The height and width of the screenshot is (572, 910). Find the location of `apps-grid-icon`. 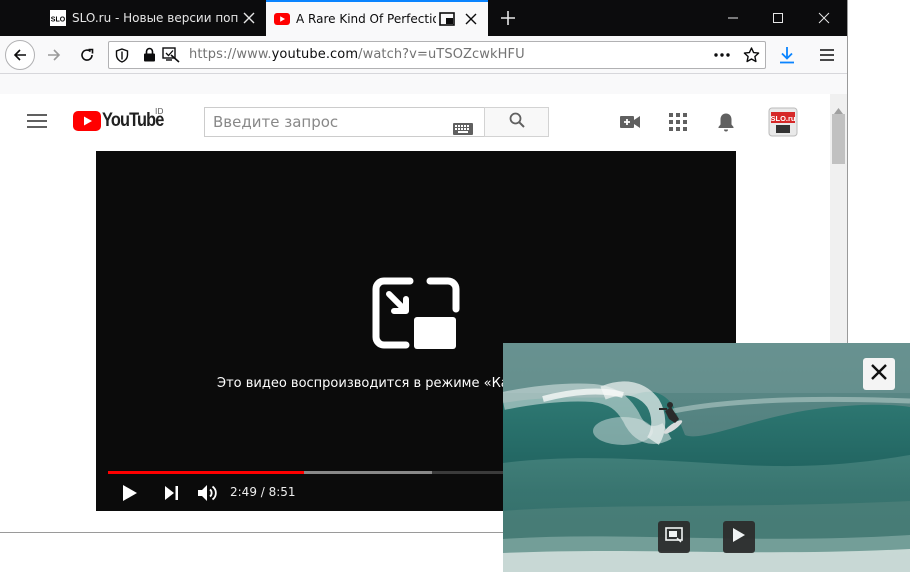

apps-grid-icon is located at coordinates (678, 124).